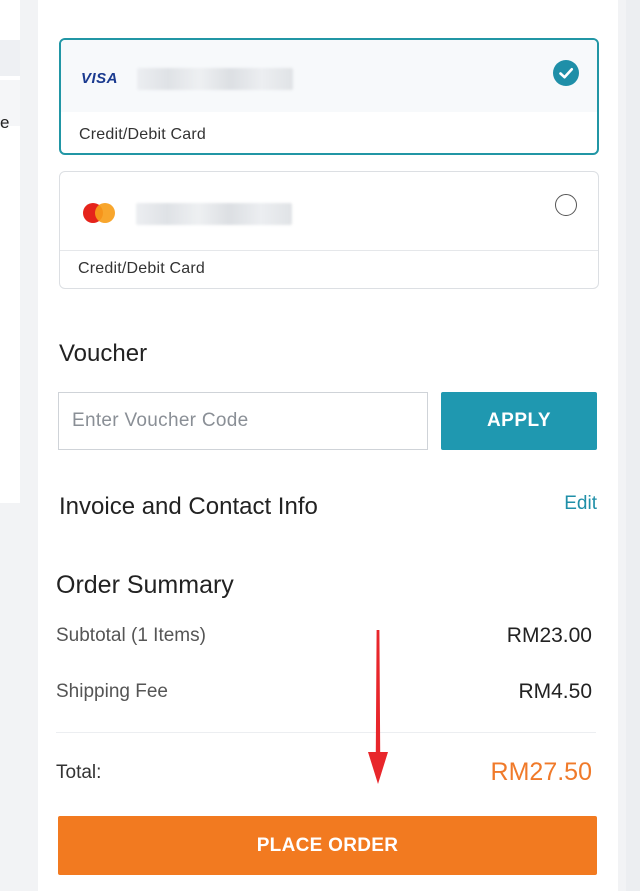  What do you see at coordinates (519, 421) in the screenshot?
I see `apply-voucher-button: APPLY` at bounding box center [519, 421].